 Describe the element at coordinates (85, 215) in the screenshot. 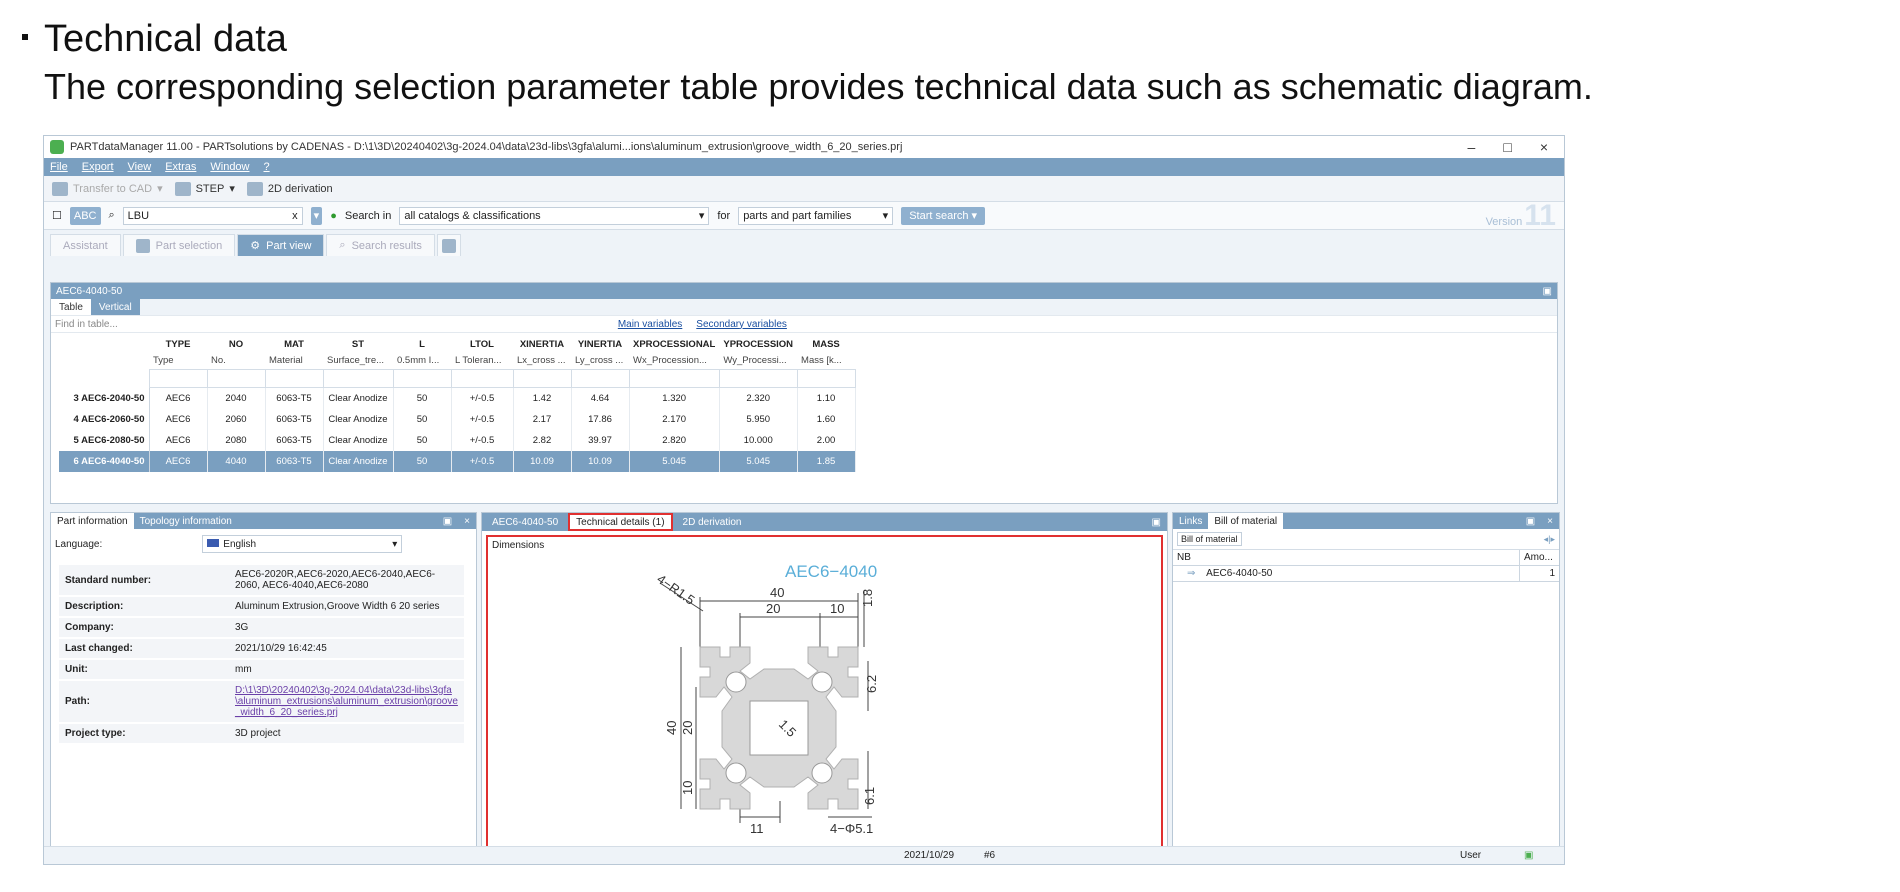

I see `abc-toggle: ABC` at that location.